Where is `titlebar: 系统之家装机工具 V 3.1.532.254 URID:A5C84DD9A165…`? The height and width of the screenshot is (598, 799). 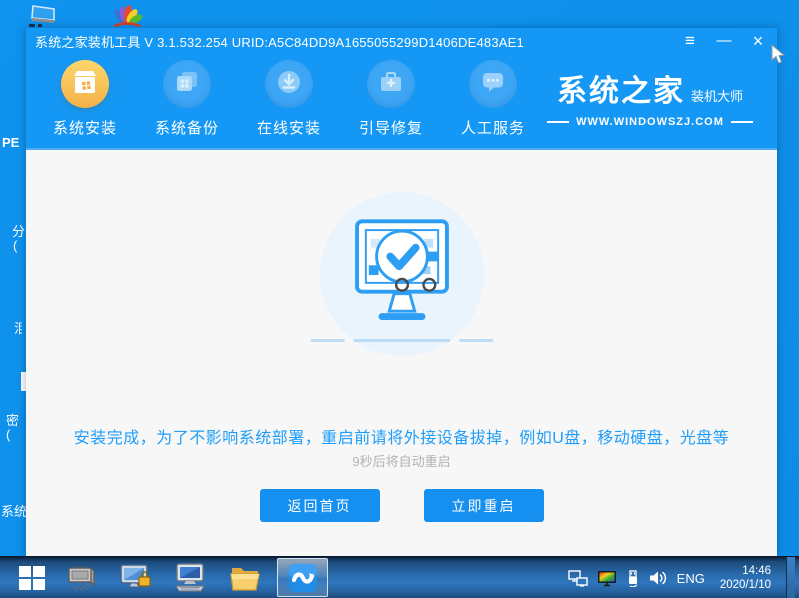 titlebar: 系统之家装机工具 V 3.1.532.254 URID:A5C84DD9A165… is located at coordinates (401, 41).